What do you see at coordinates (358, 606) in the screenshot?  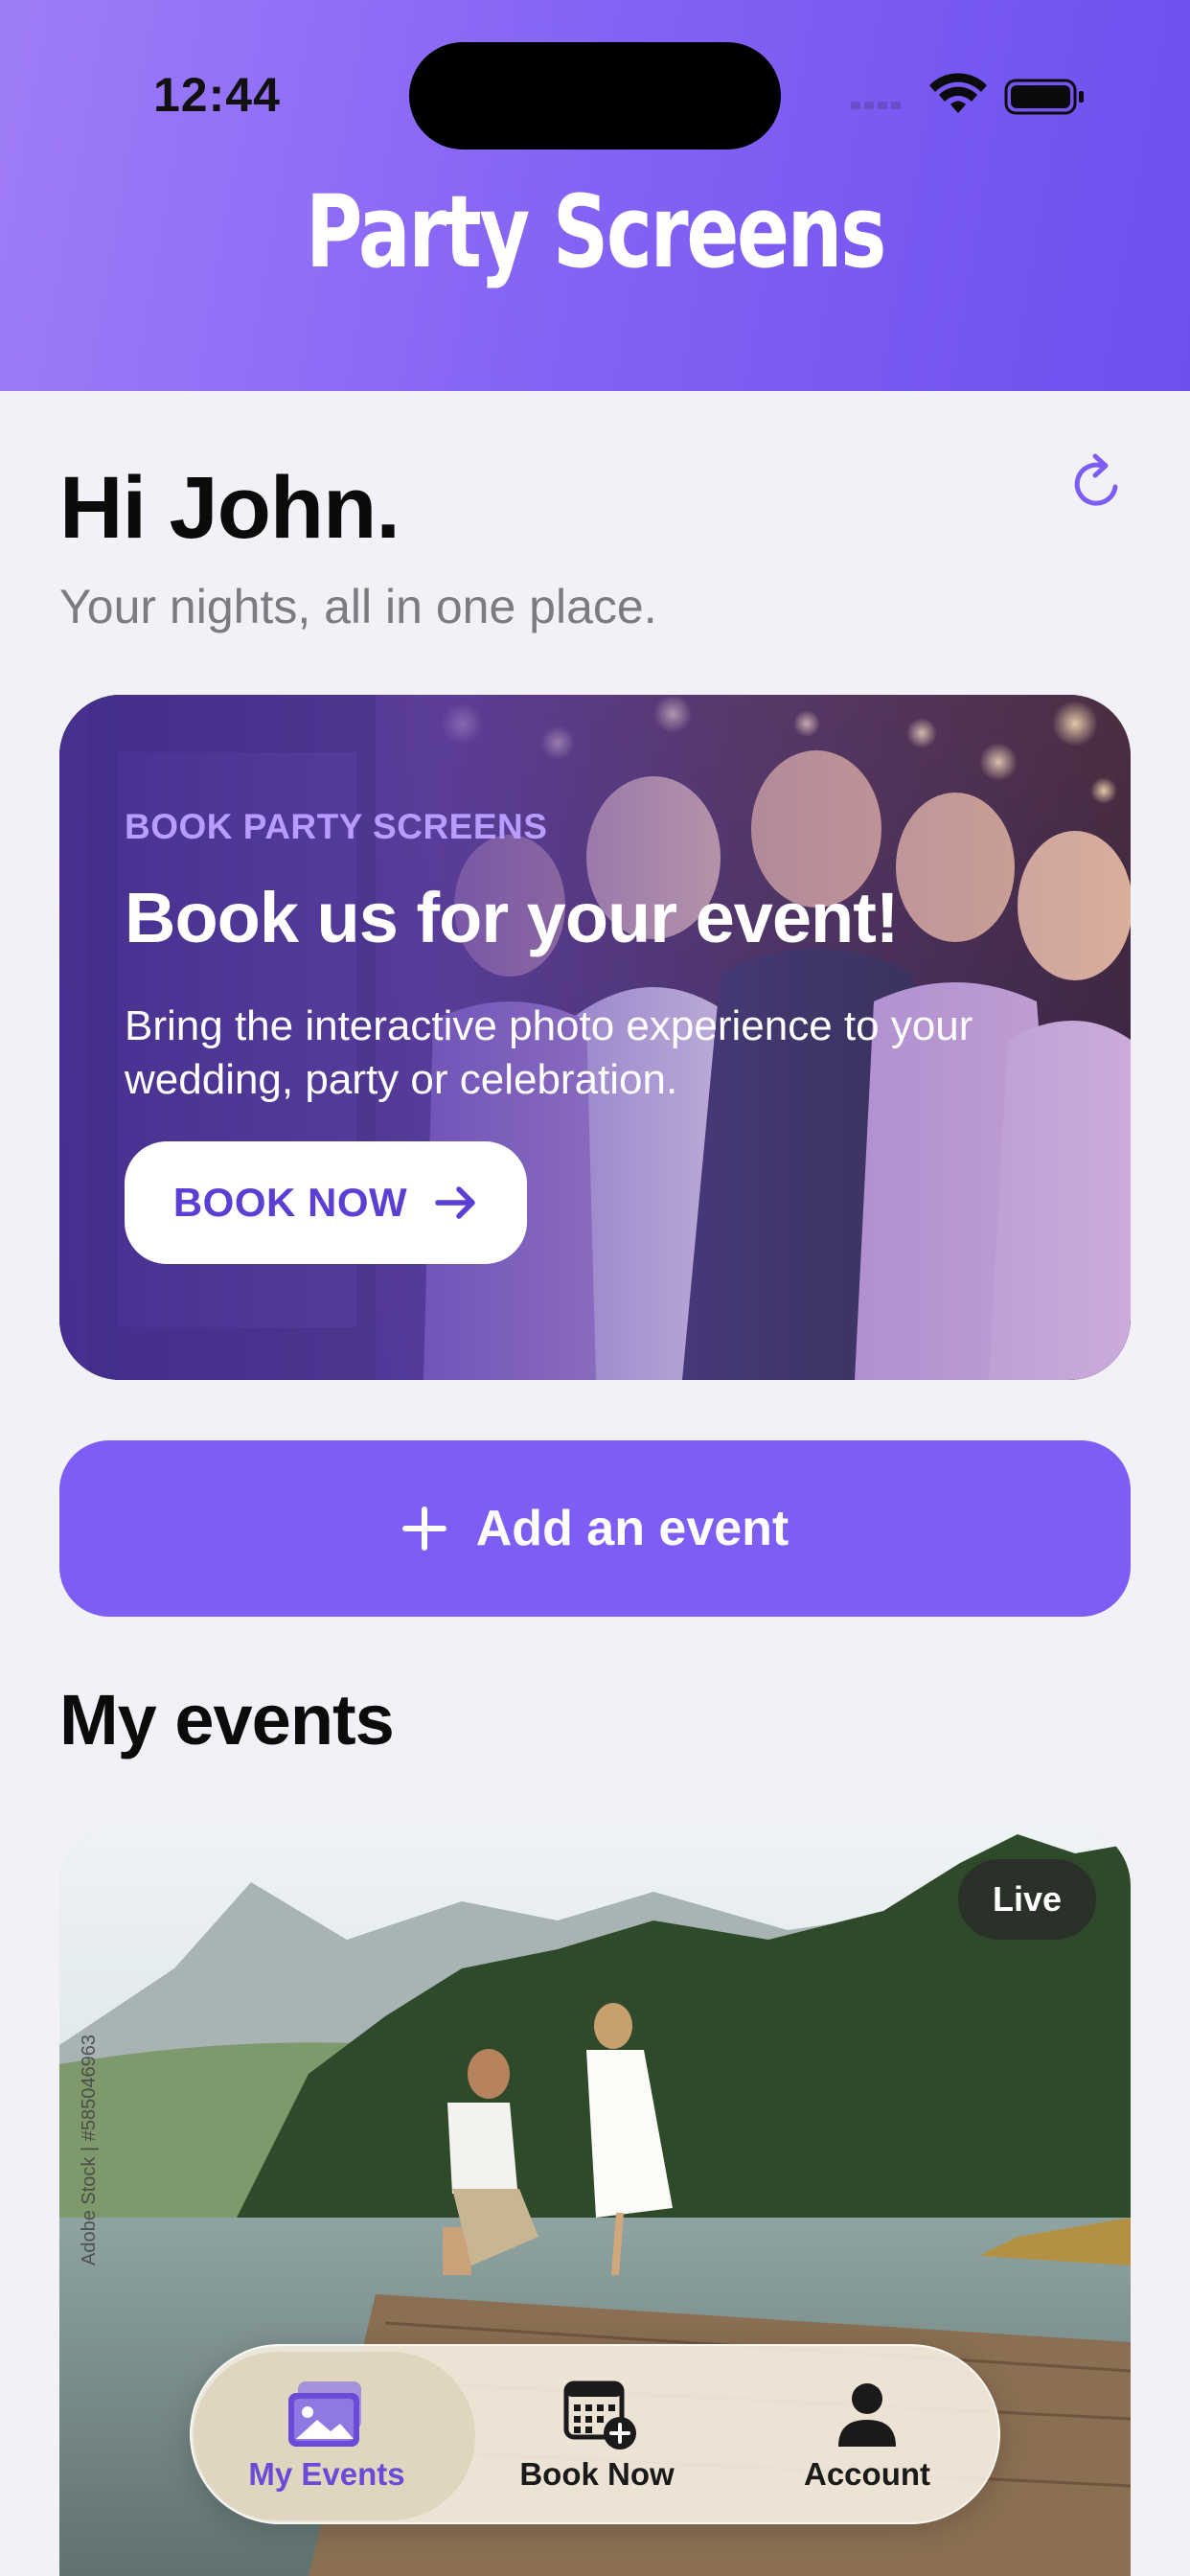 I see `greeting-subtitle: Your nights, all in one place.` at bounding box center [358, 606].